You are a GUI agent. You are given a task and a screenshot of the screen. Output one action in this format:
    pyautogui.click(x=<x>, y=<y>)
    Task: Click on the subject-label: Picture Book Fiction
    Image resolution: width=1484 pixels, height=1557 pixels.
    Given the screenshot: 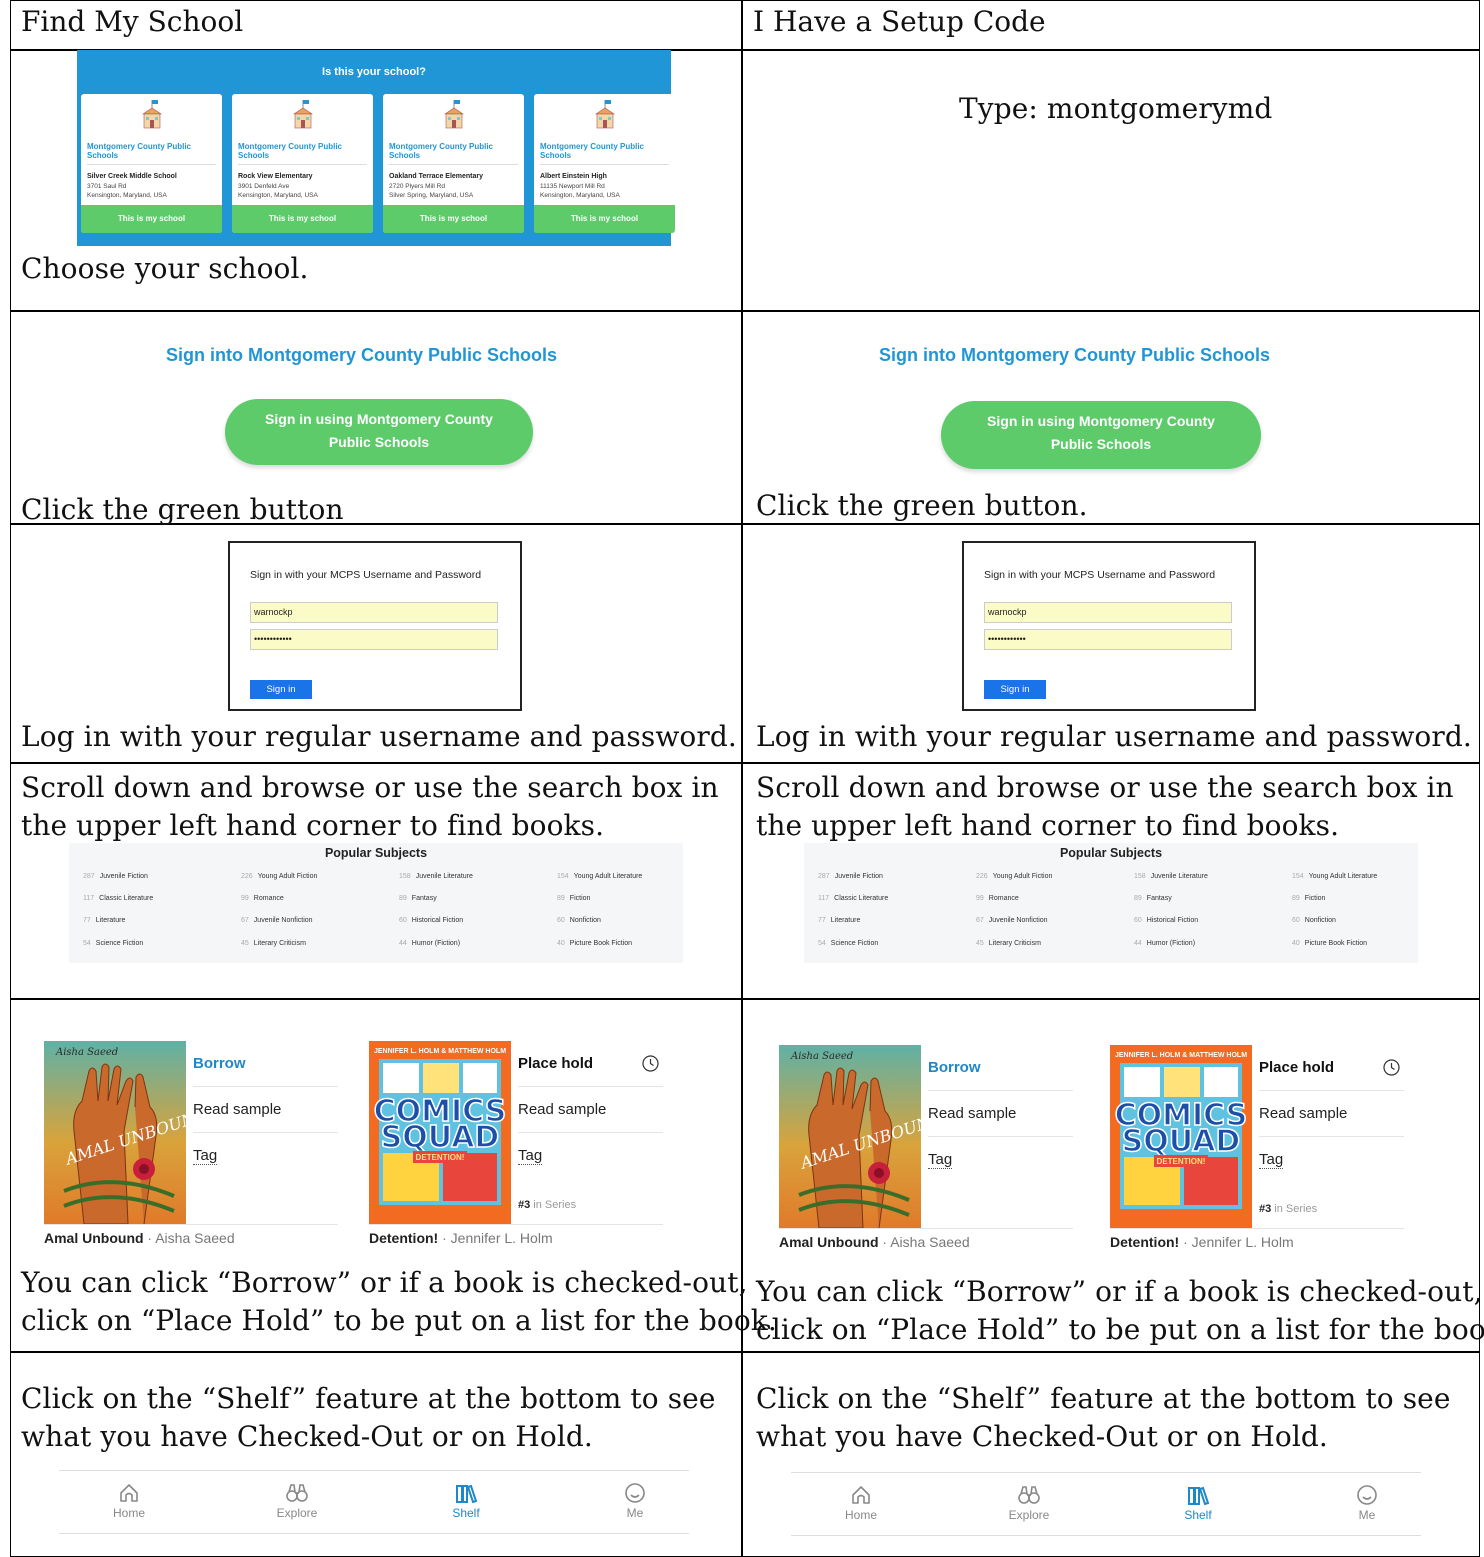 What is the action you would take?
    pyautogui.click(x=1336, y=943)
    